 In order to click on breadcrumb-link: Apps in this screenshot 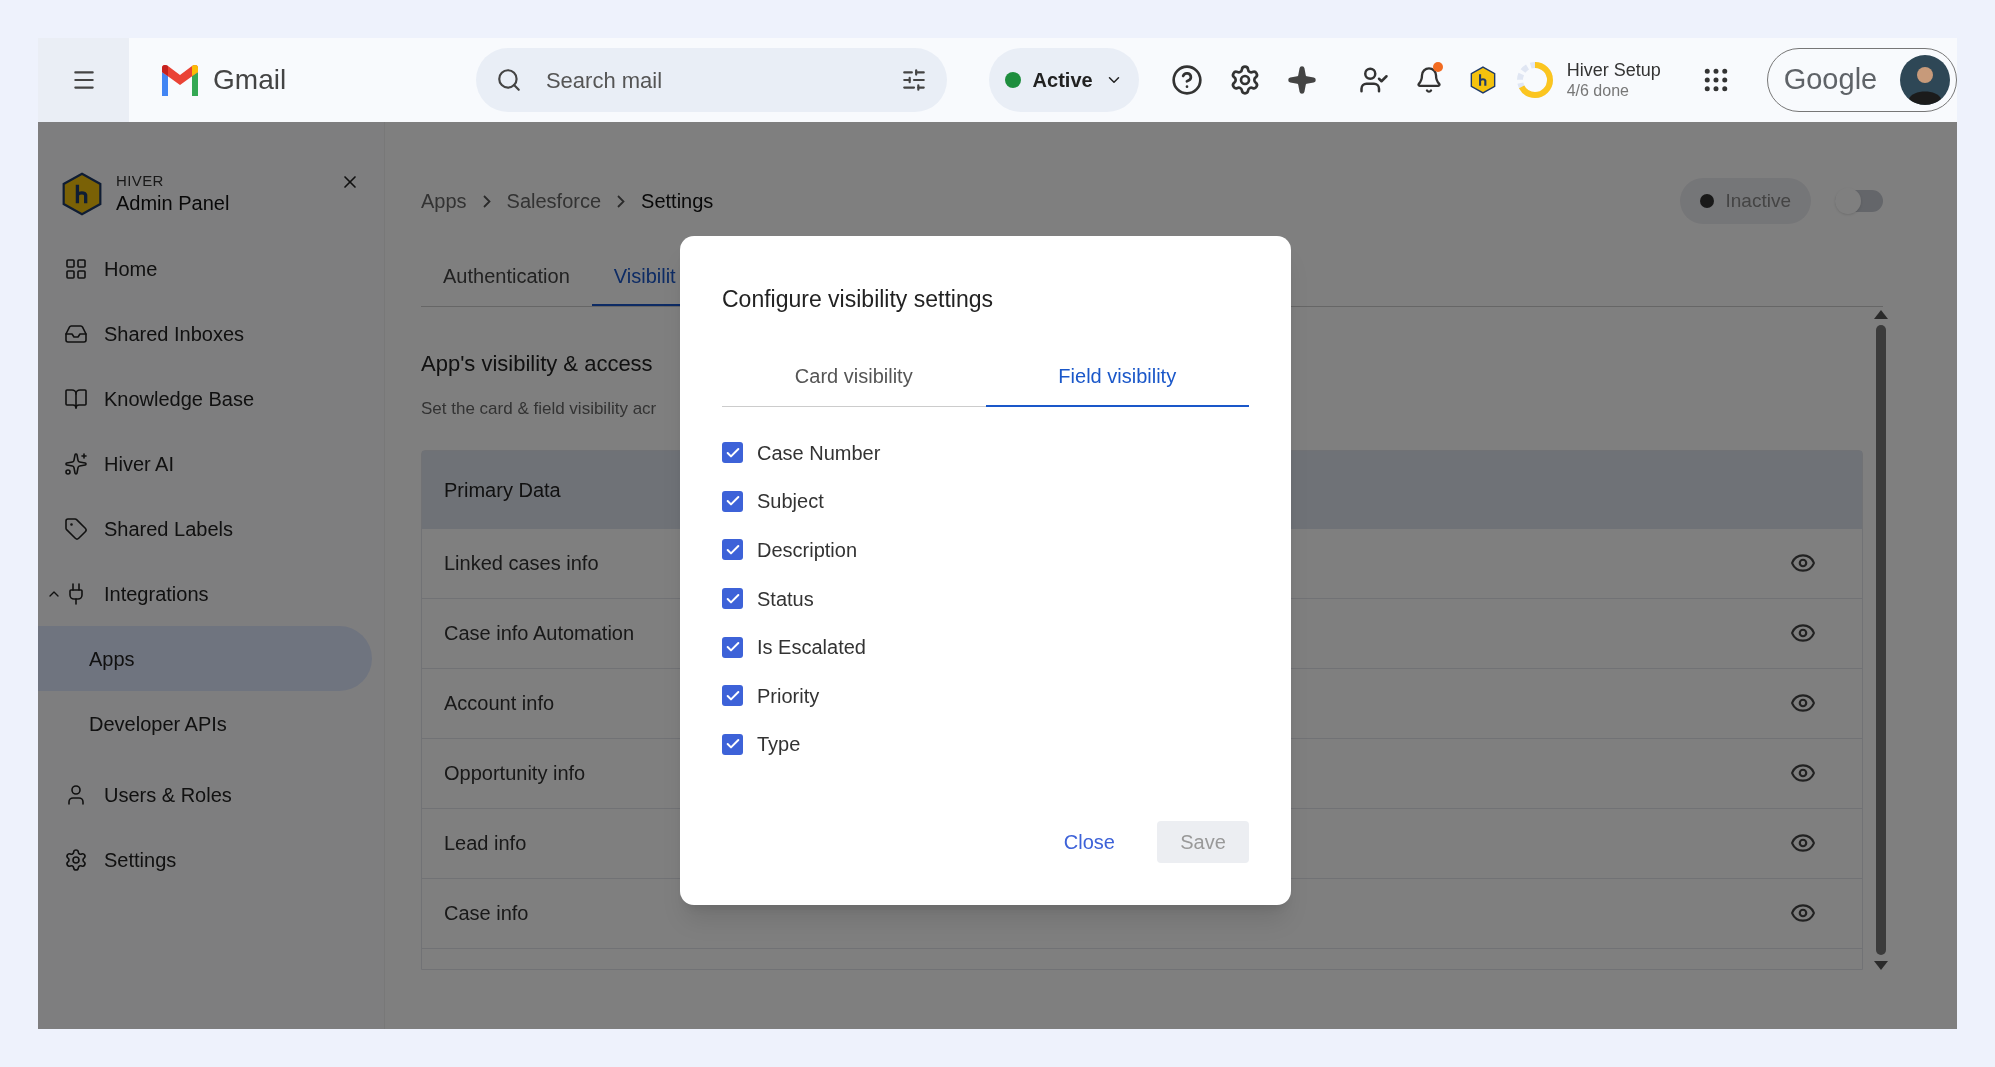, I will do `click(444, 201)`.